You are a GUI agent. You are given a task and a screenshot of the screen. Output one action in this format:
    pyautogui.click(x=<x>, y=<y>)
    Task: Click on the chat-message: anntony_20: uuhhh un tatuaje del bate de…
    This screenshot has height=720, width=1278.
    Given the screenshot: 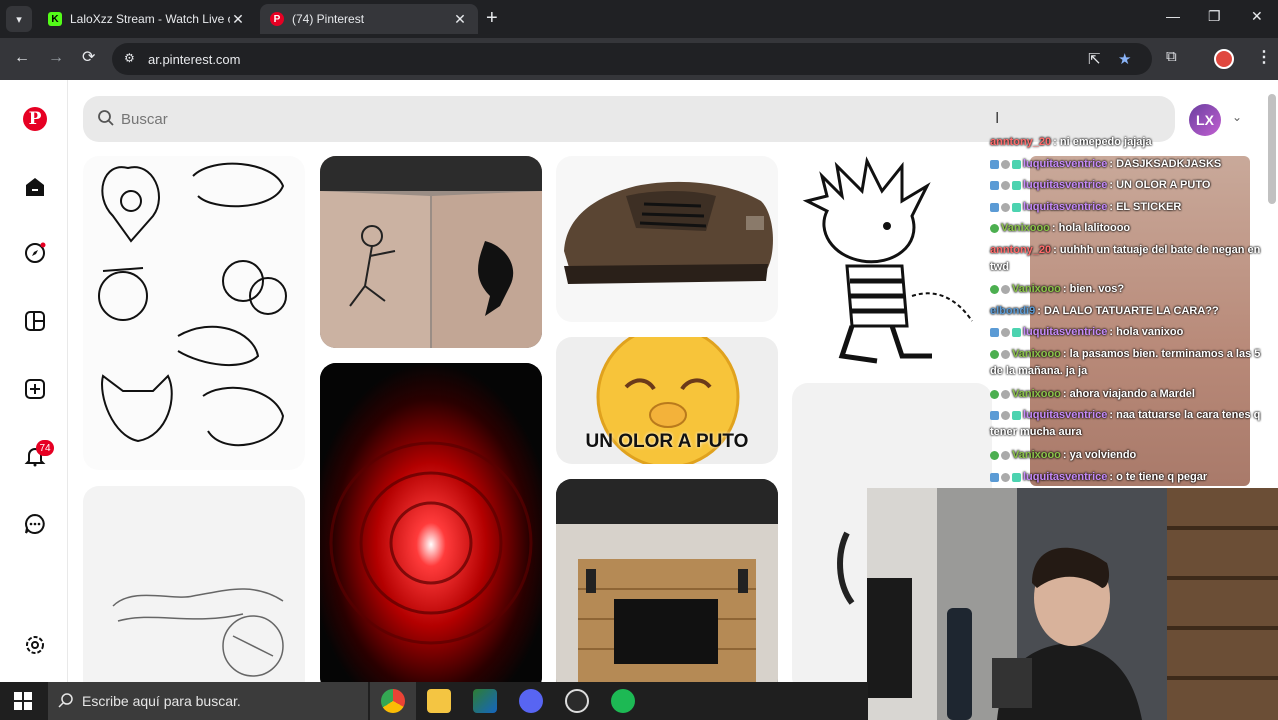 What is the action you would take?
    pyautogui.click(x=1125, y=258)
    